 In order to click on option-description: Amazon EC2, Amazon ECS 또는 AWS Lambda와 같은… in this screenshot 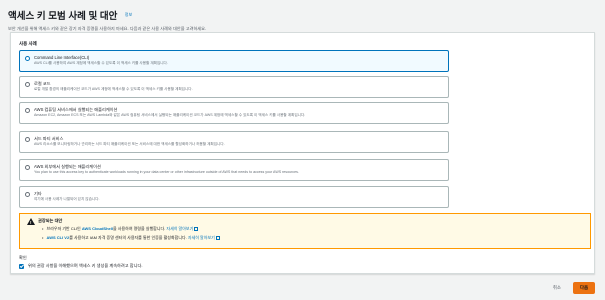, I will do `click(170, 115)`.